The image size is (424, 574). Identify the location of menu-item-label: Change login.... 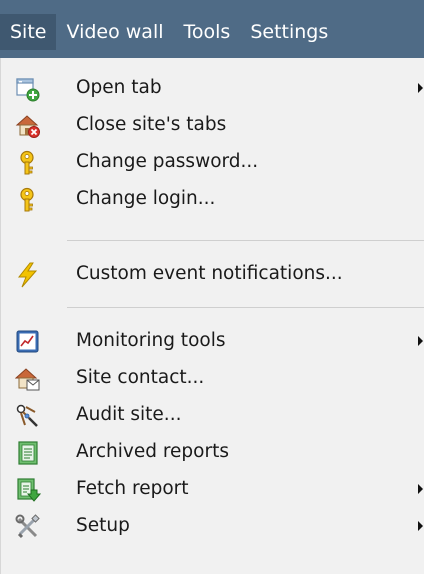
(146, 198).